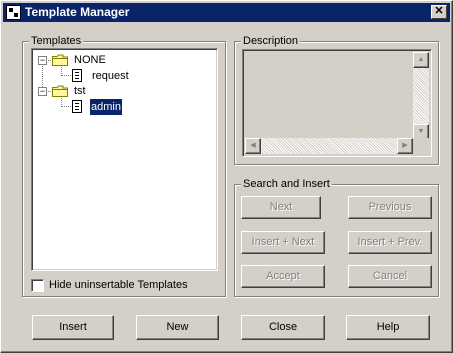 The height and width of the screenshot is (353, 453). Describe the element at coordinates (329, 146) in the screenshot. I see `description-hscroll-track` at that location.